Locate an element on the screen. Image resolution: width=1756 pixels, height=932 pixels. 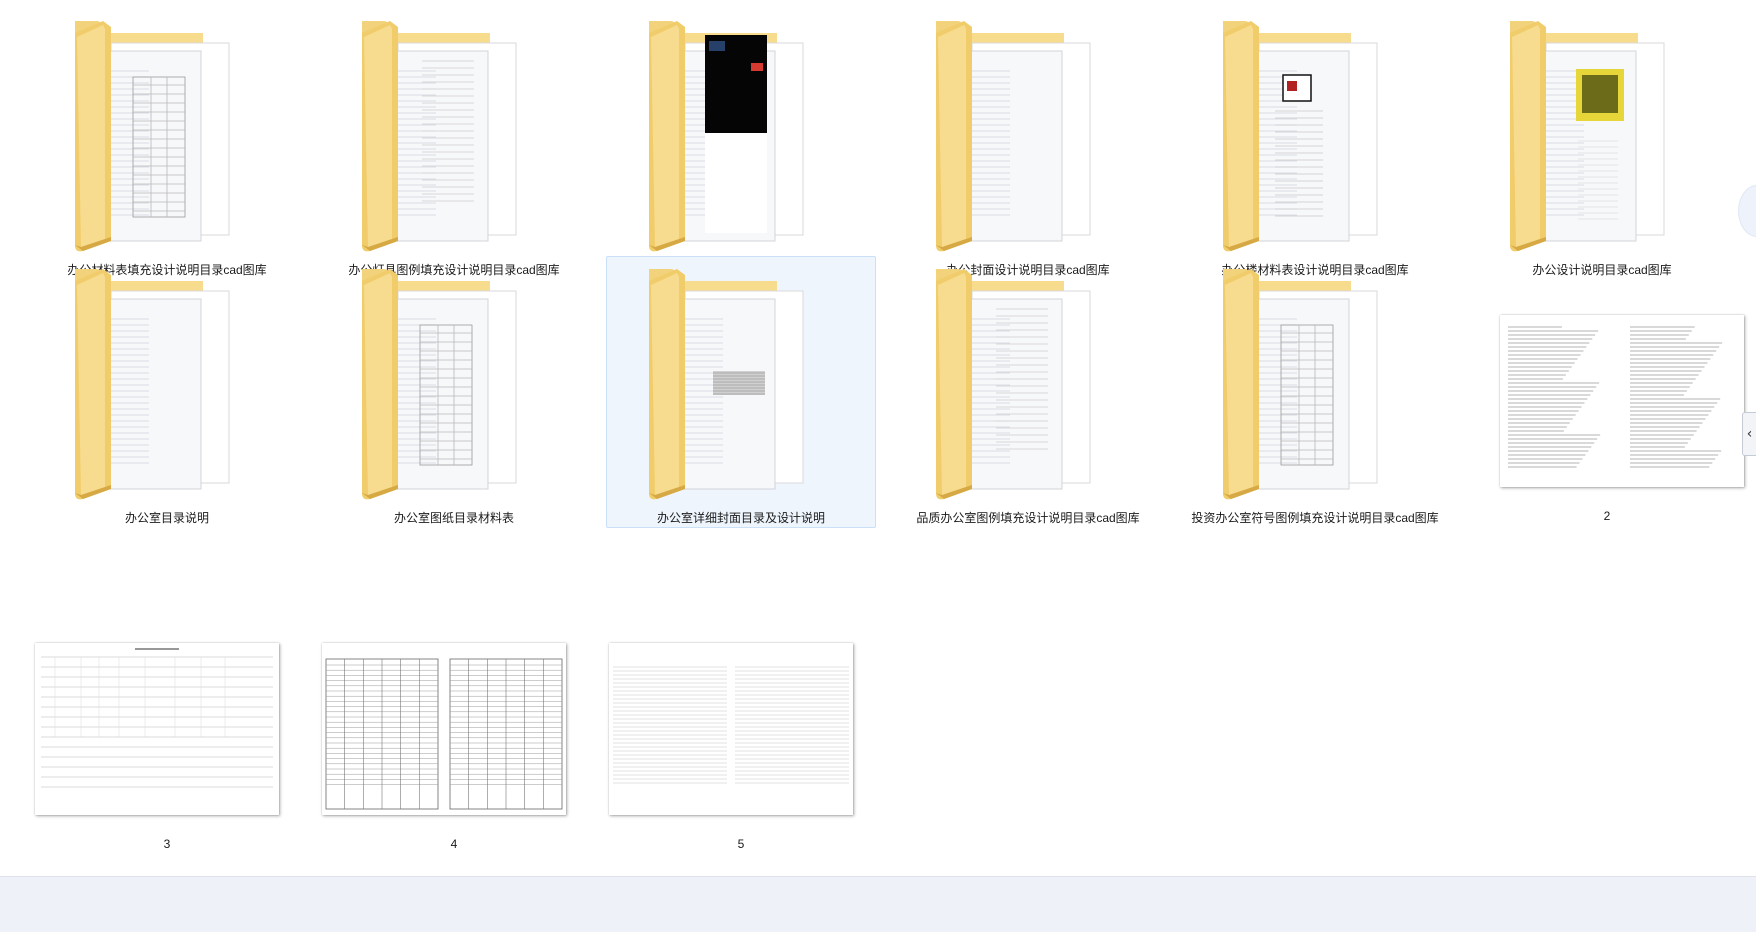
image-file-item: 5 is located at coordinates (741, 703).